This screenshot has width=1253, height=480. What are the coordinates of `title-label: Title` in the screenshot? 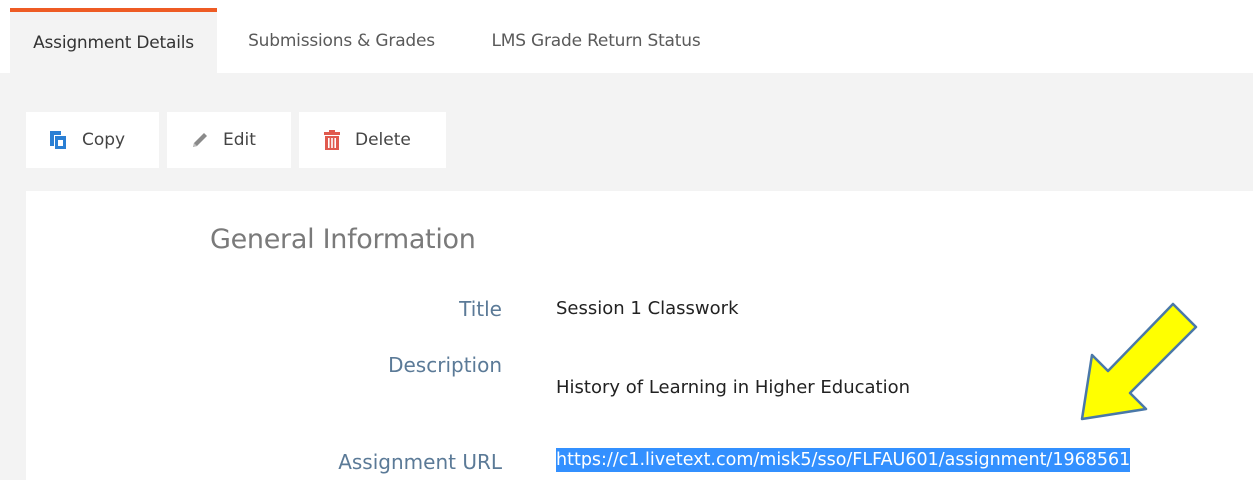 It's located at (480, 309).